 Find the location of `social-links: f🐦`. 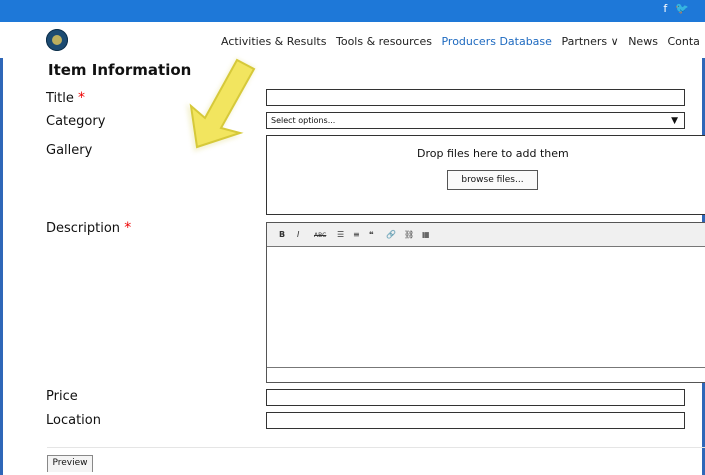

social-links: f🐦 is located at coordinates (680, 8).